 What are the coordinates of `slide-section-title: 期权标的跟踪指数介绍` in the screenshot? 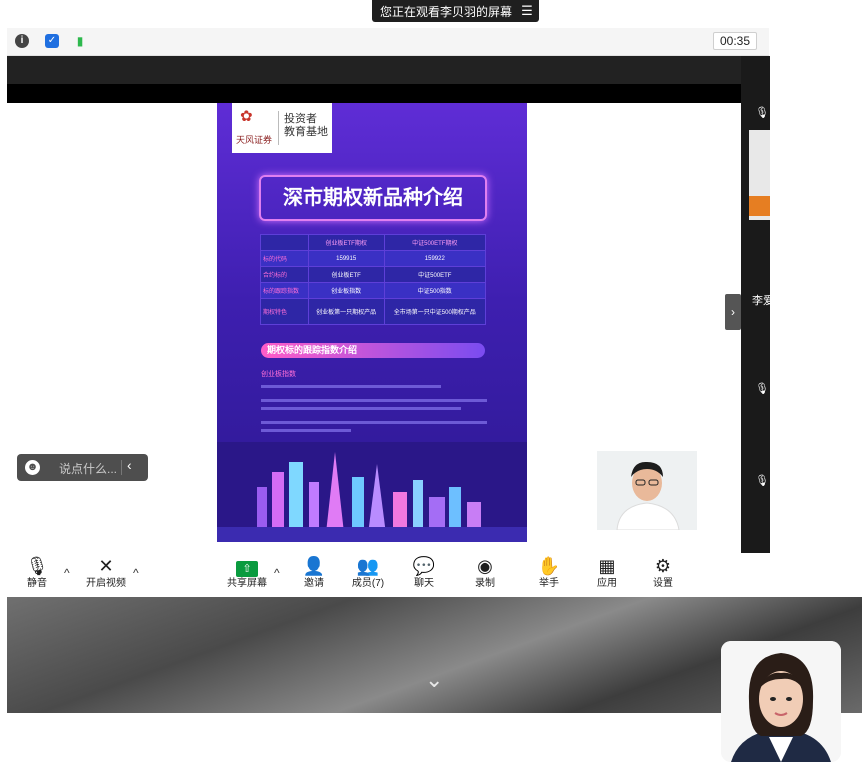 It's located at (373, 350).